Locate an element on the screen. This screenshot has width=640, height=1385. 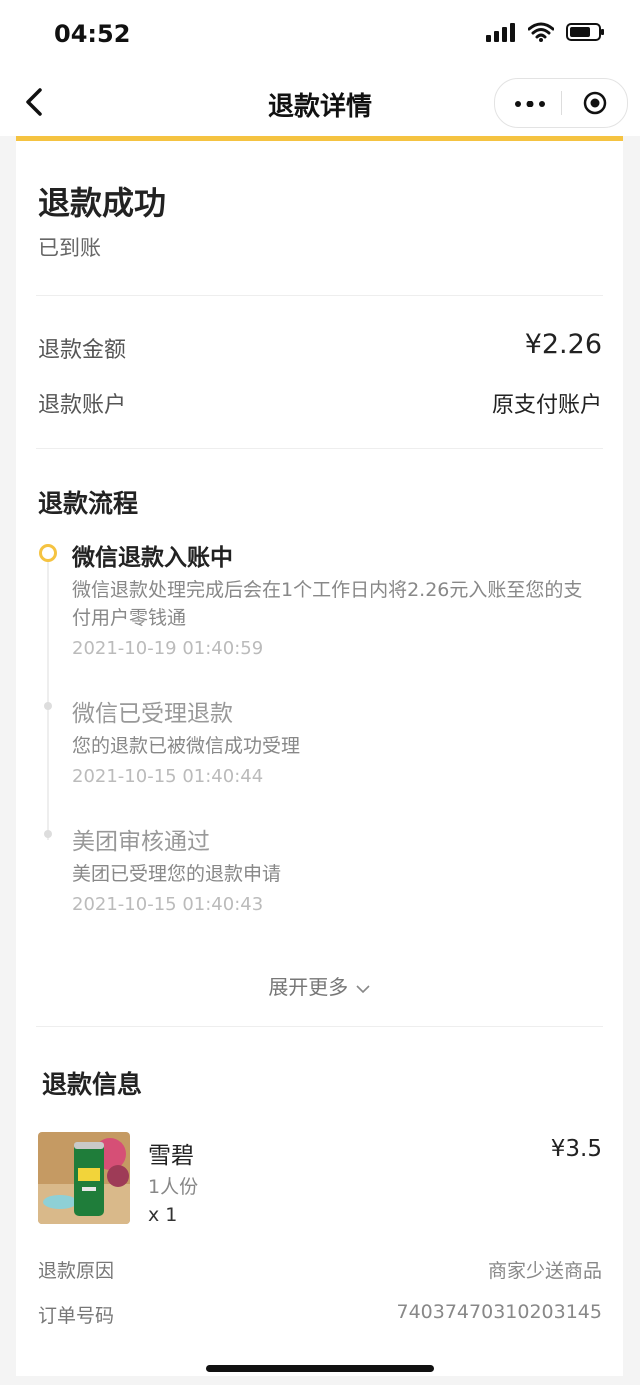
expand-more-label: 展开更多 is located at coordinates (308, 987).